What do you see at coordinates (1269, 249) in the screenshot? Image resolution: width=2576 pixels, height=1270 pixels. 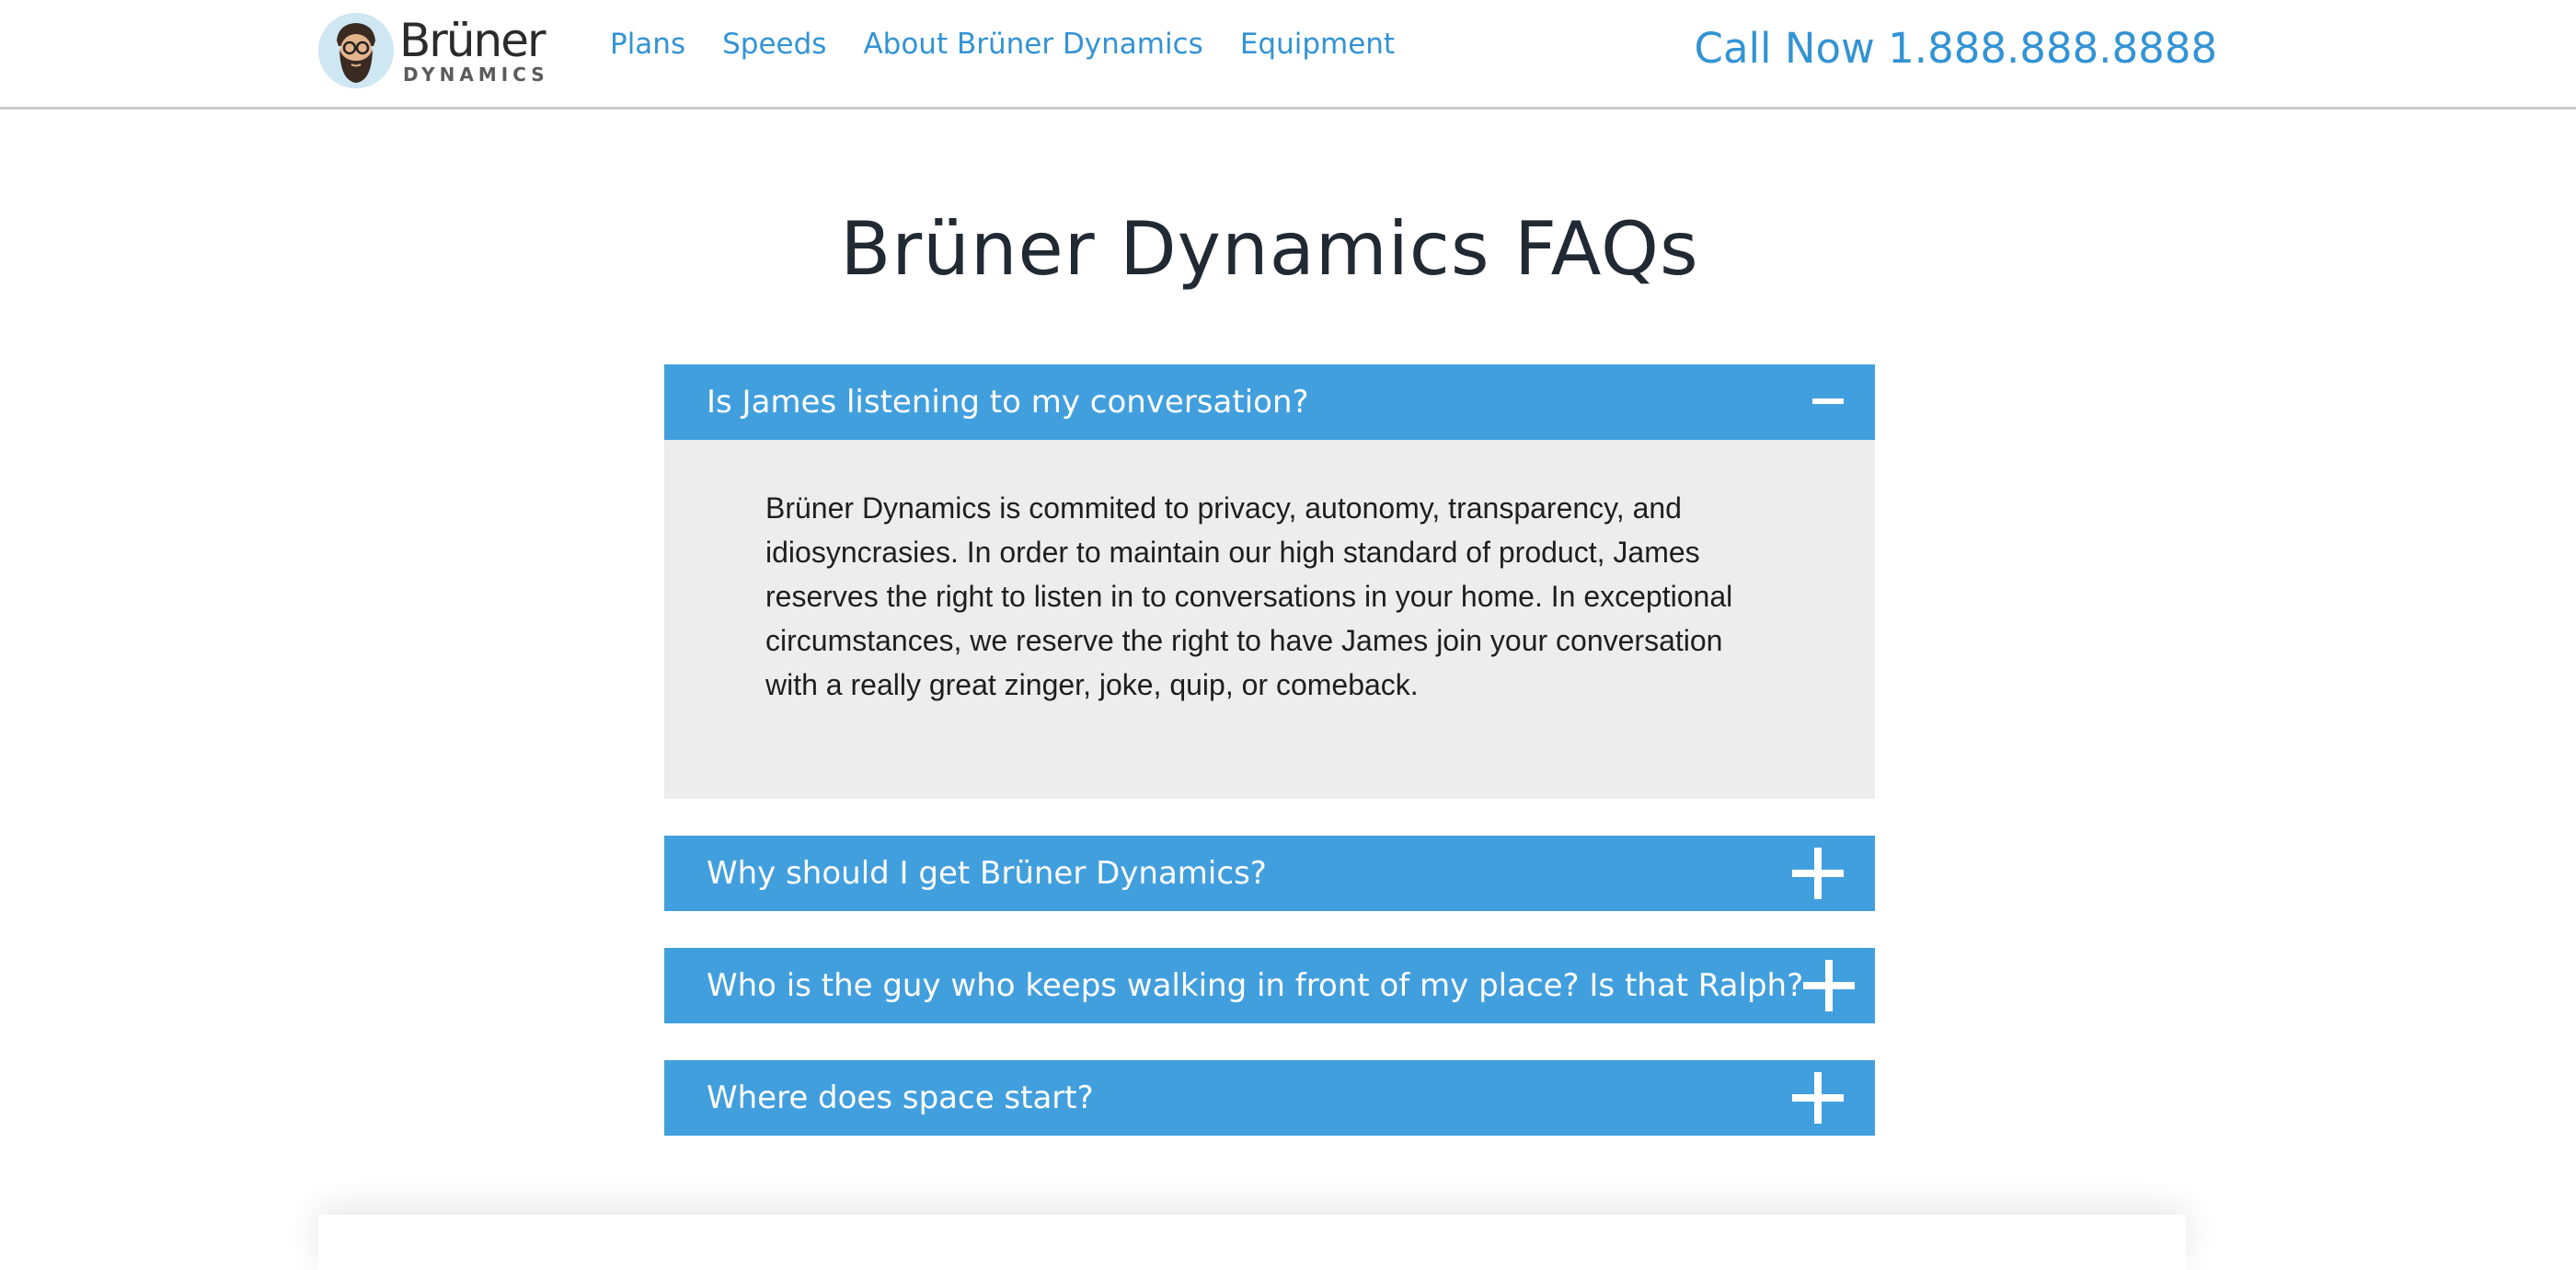 I see `page-title: Brüner Dynamics FAQs` at bounding box center [1269, 249].